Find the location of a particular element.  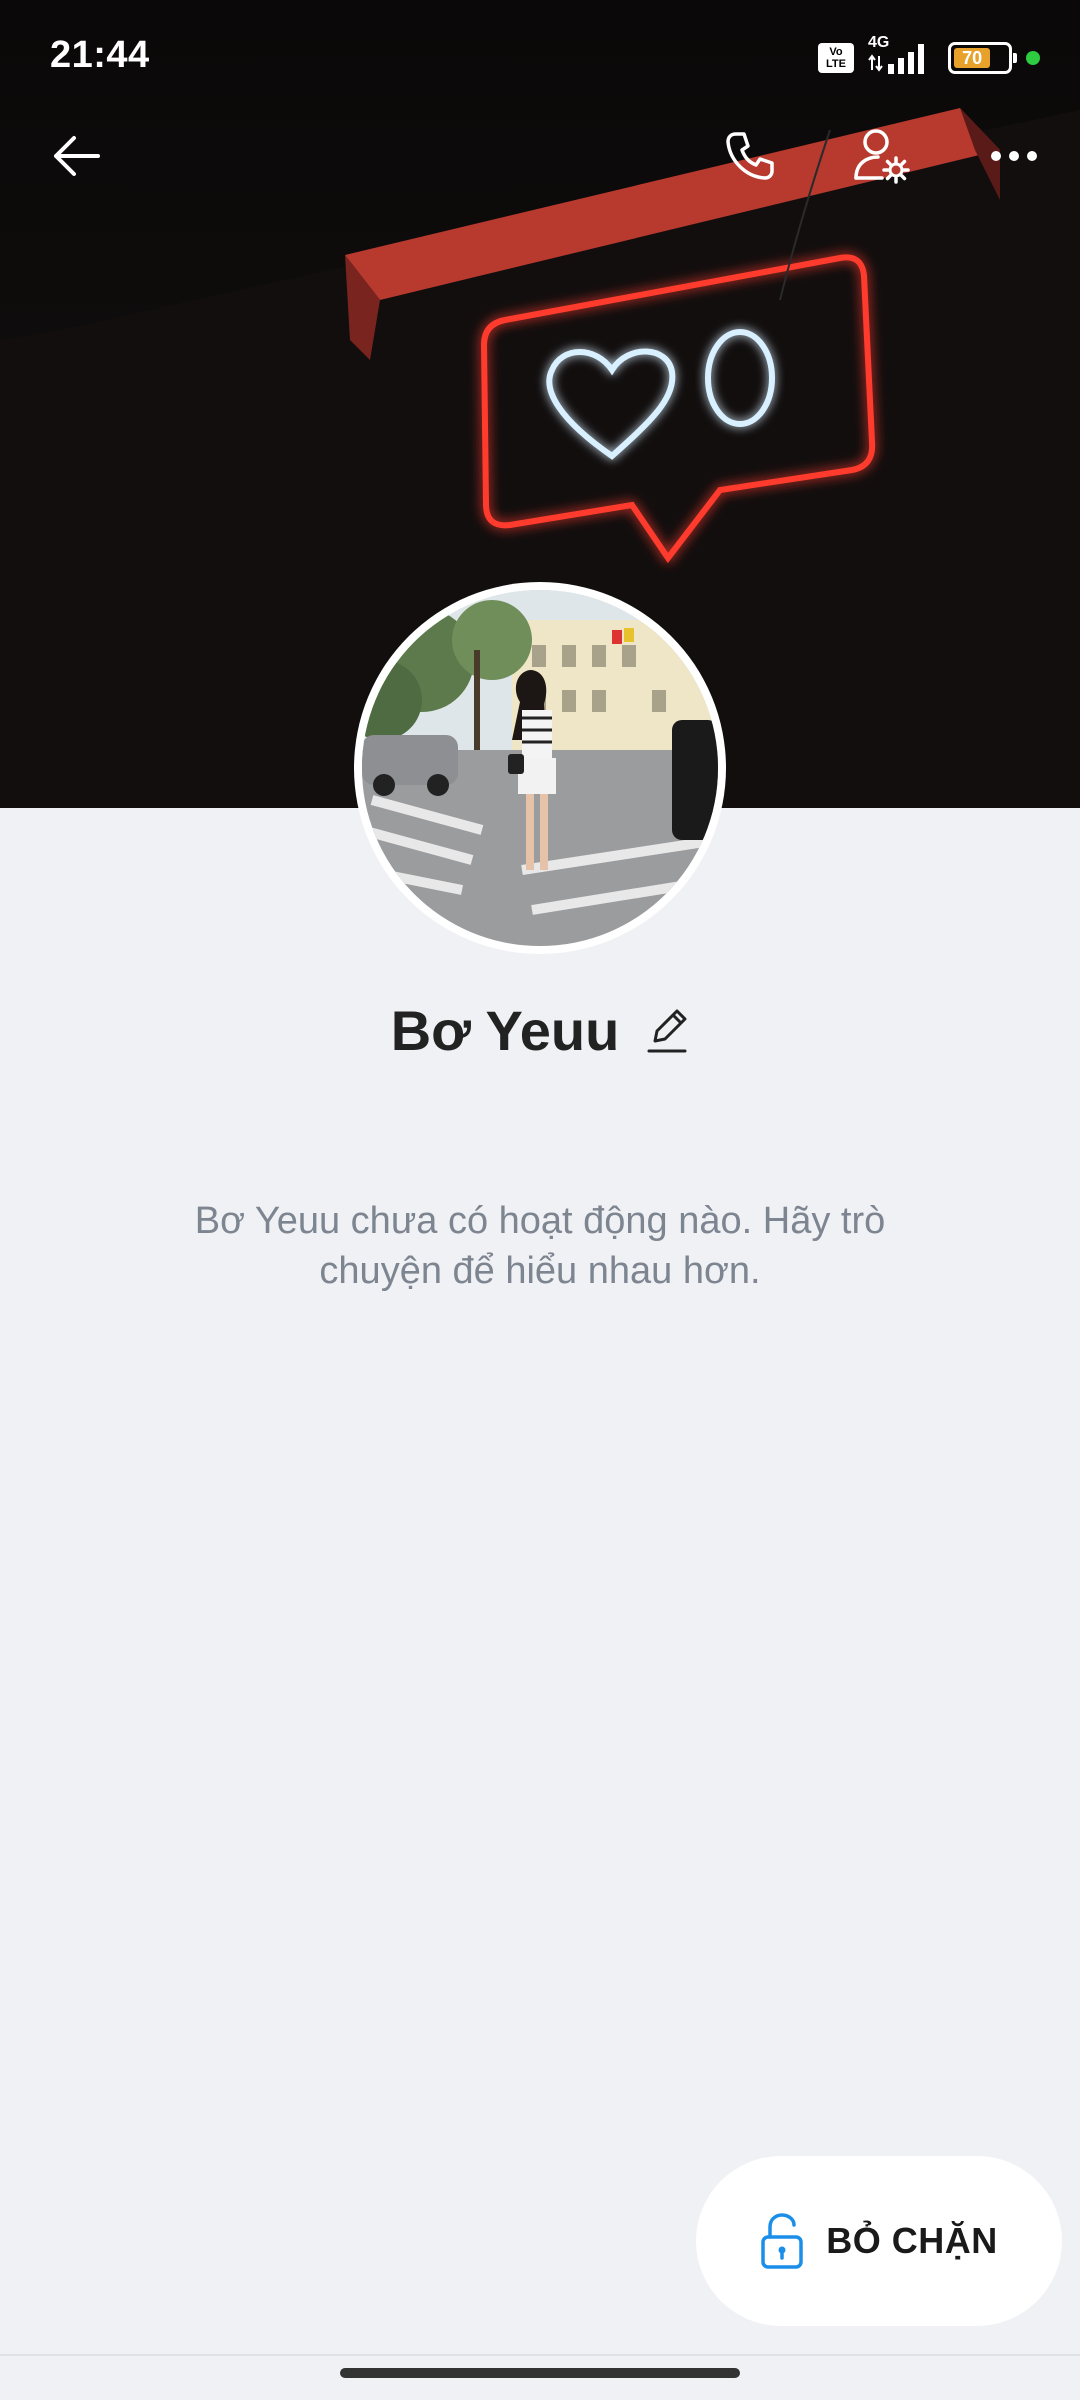

call-button is located at coordinates (750, 156).